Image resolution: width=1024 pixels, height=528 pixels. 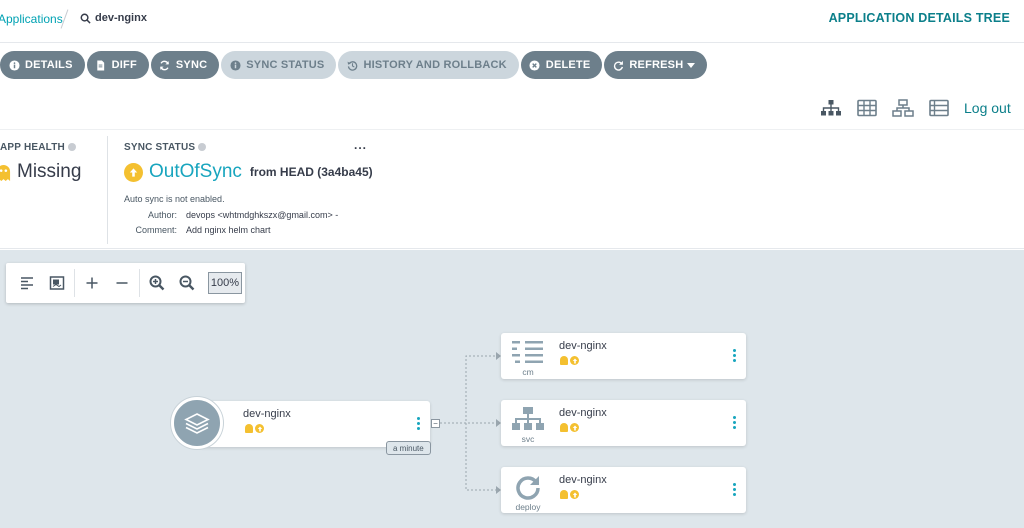 I want to click on logout-link: Log out, so click(x=987, y=108).